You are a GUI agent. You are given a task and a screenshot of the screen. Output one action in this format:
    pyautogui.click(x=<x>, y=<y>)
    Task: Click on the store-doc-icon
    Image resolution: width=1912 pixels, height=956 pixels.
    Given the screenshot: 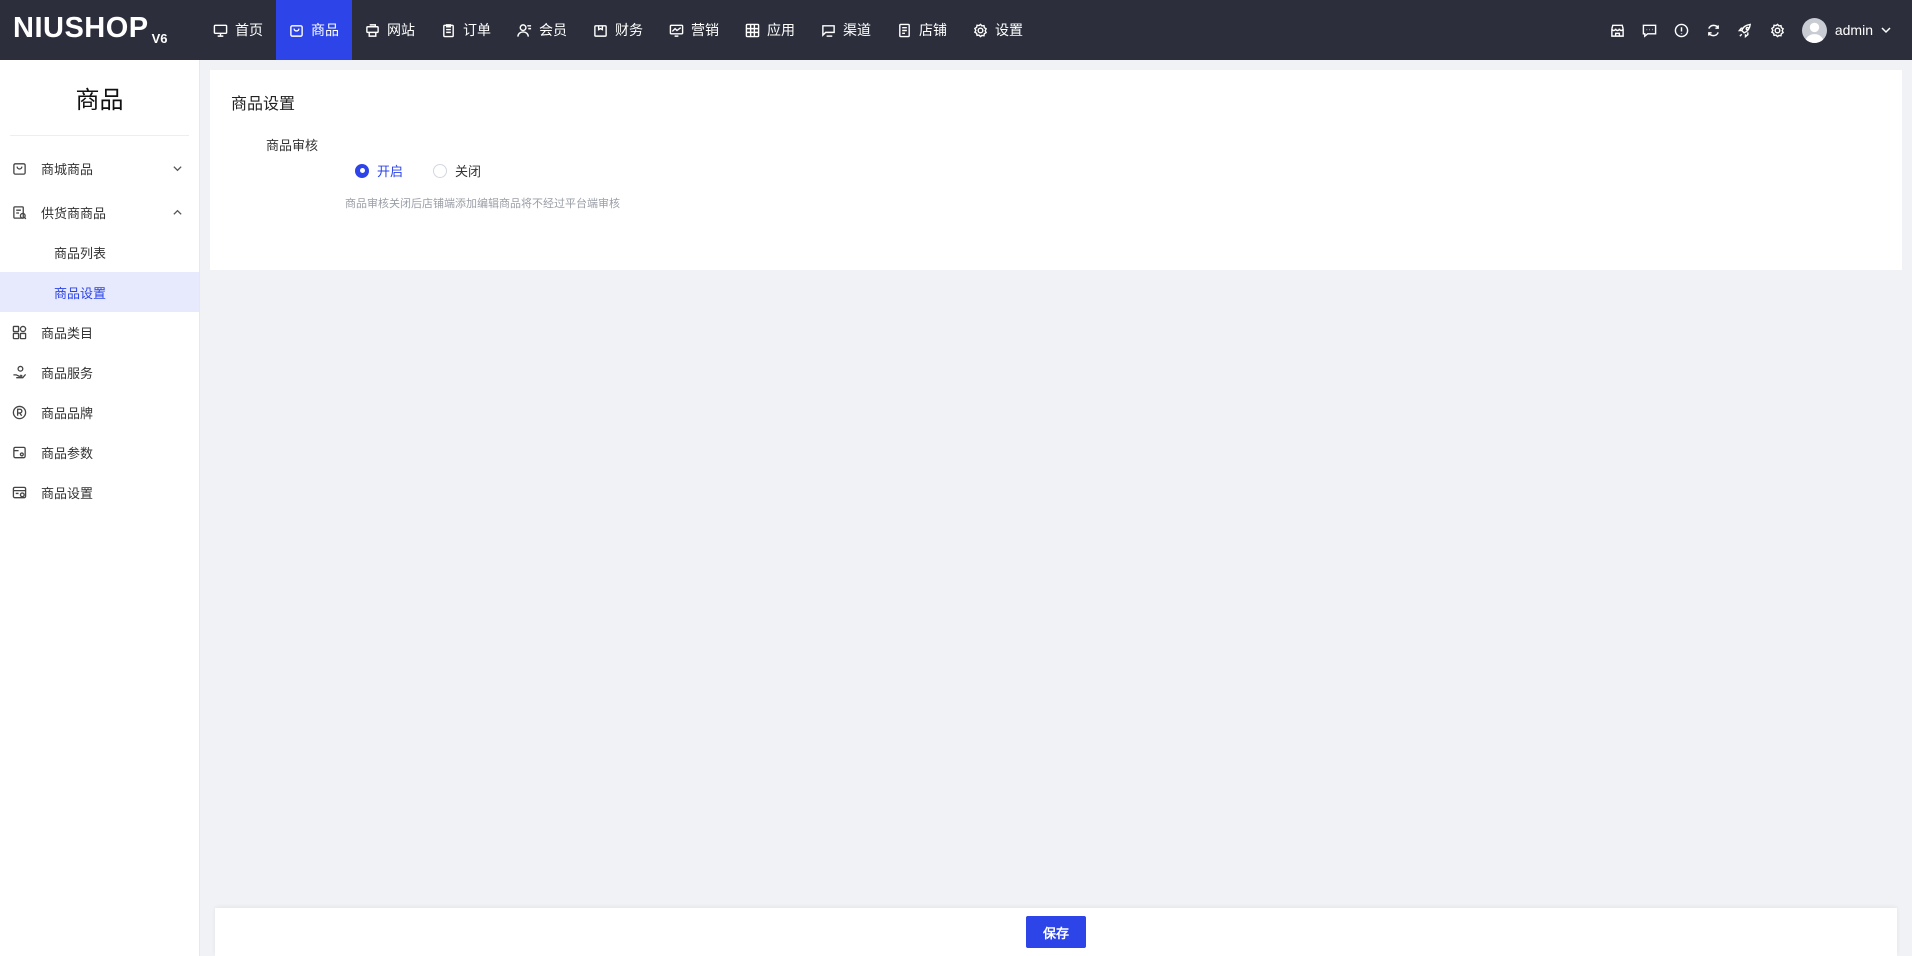 What is the action you would take?
    pyautogui.click(x=904, y=30)
    